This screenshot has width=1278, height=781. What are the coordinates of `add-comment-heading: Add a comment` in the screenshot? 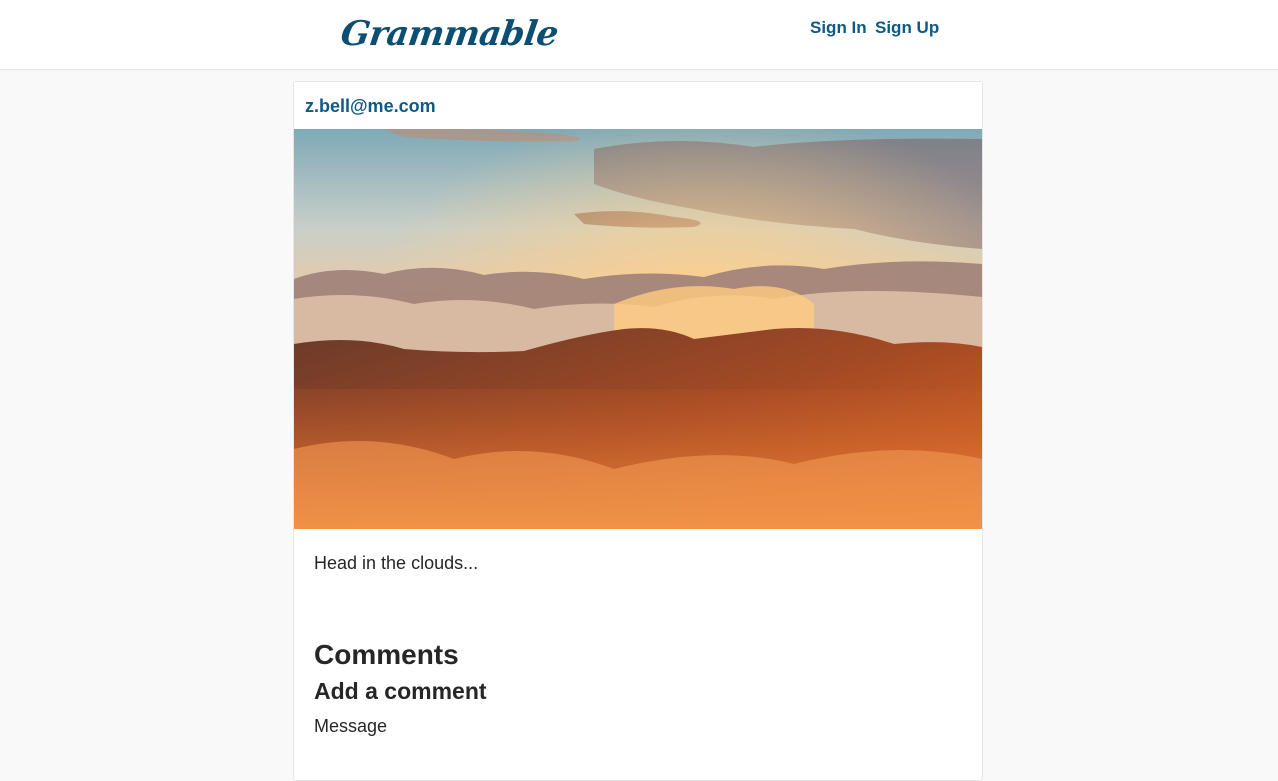 It's located at (400, 691).